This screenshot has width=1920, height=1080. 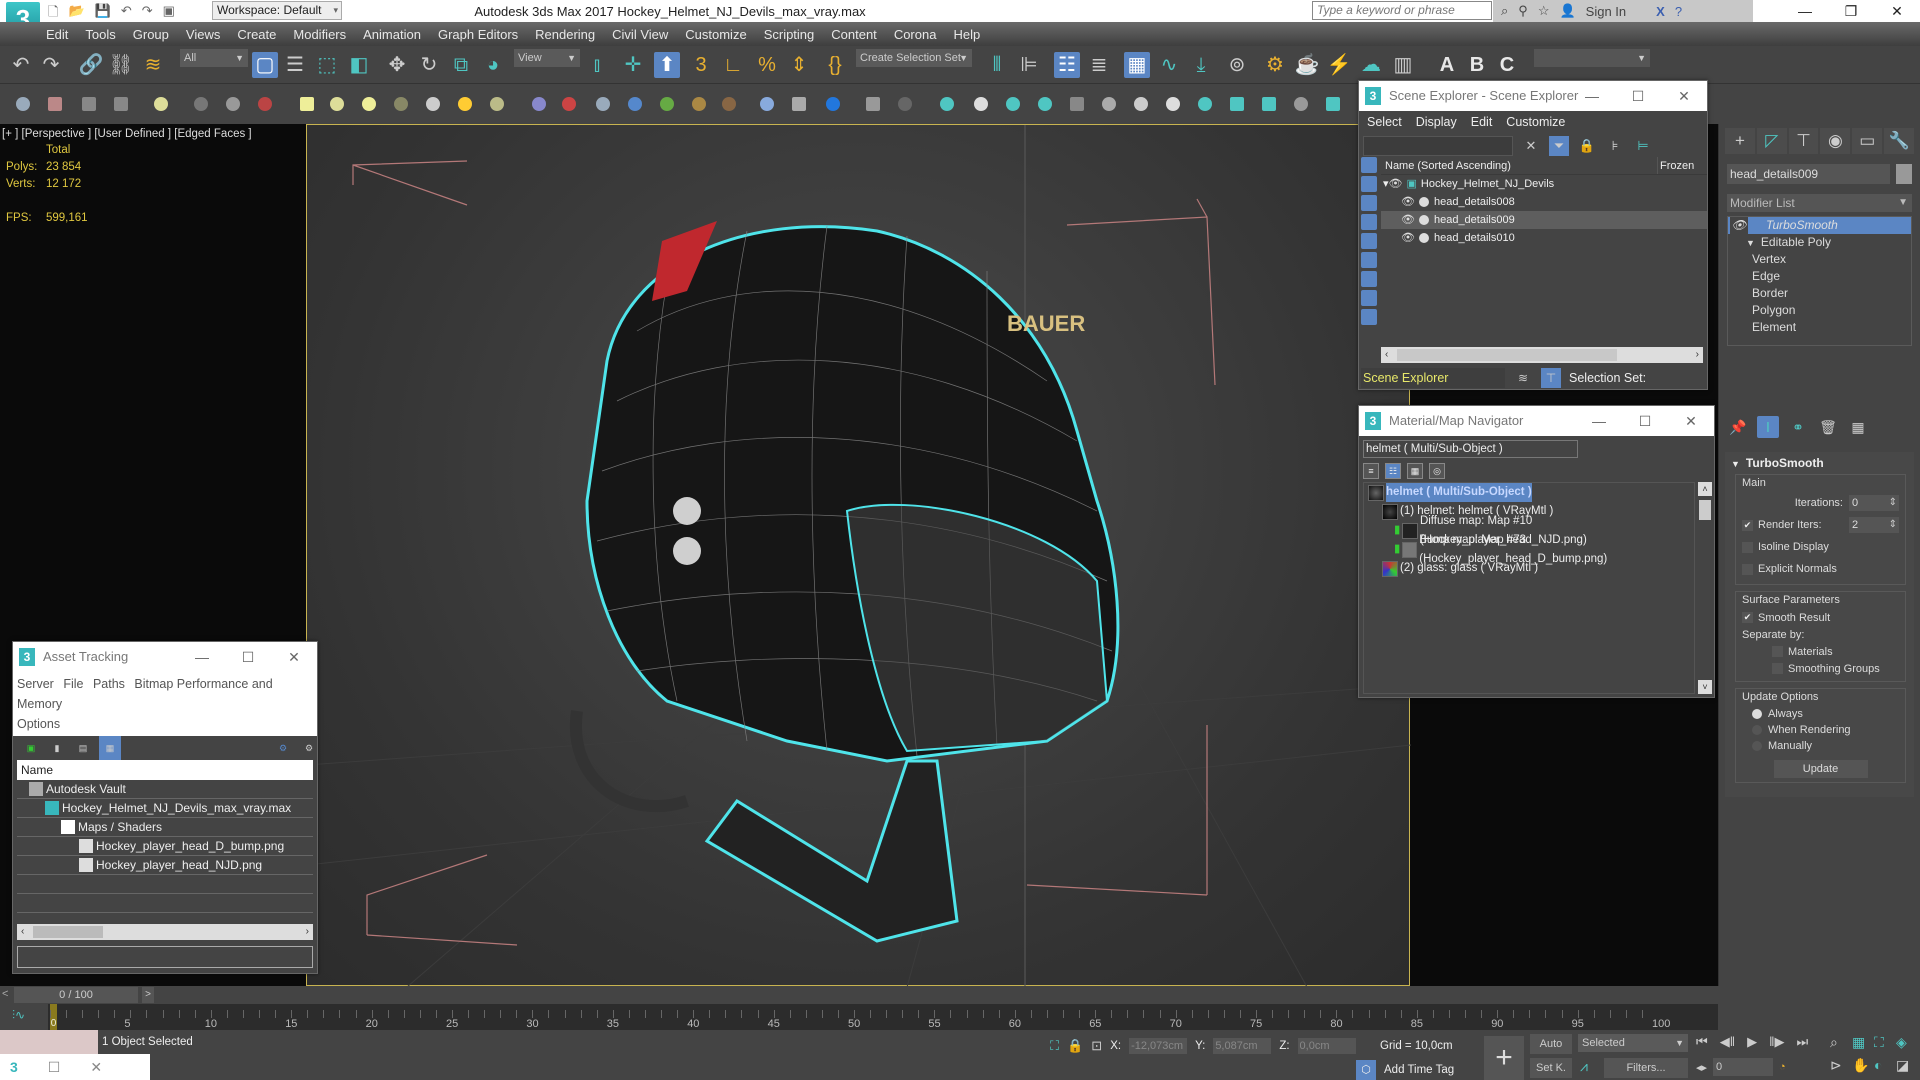 I want to click on exchange-icon: X, so click(x=1660, y=11).